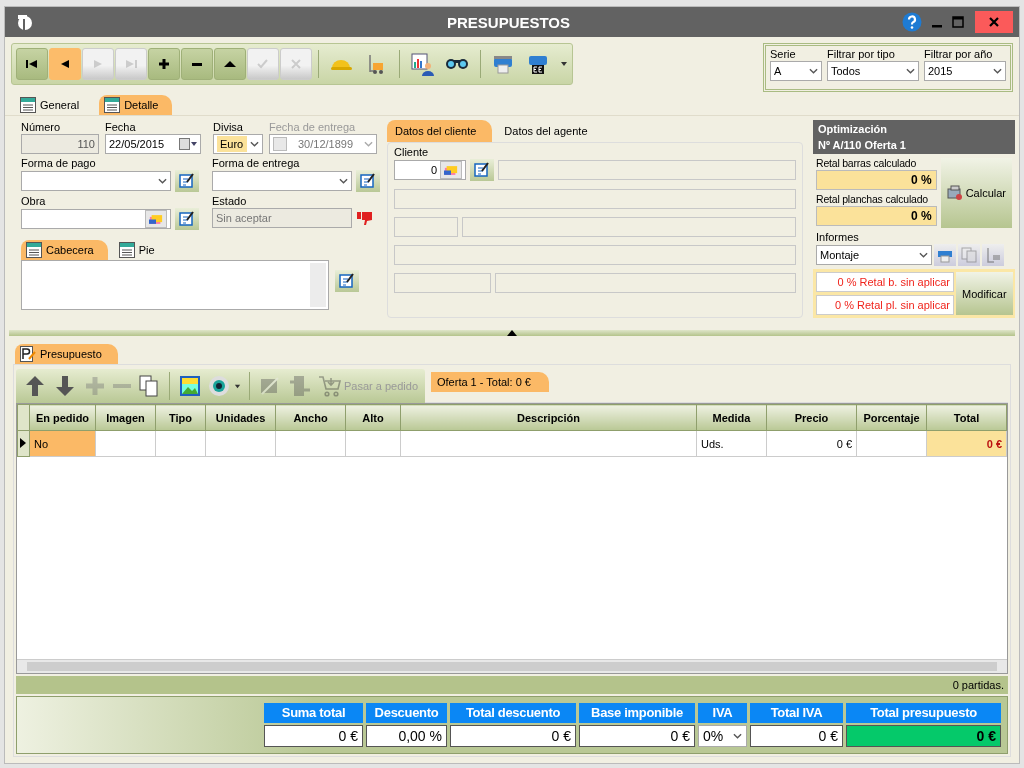  Describe the element at coordinates (240, 417) in the screenshot. I see `column-header: Unidades` at that location.